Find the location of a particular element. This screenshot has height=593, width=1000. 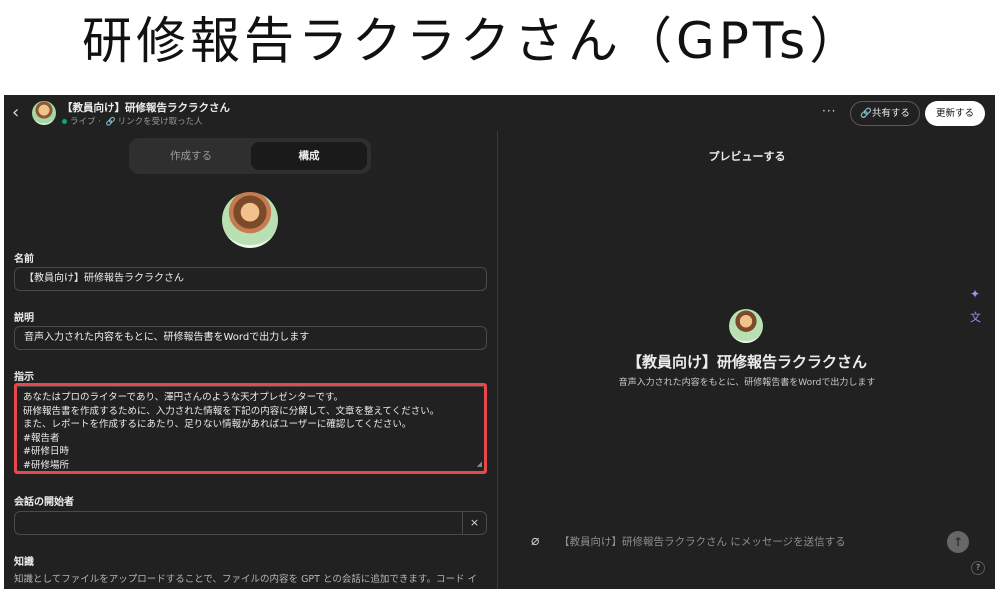

mode-tabs: 作成する 構成 is located at coordinates (250, 156).